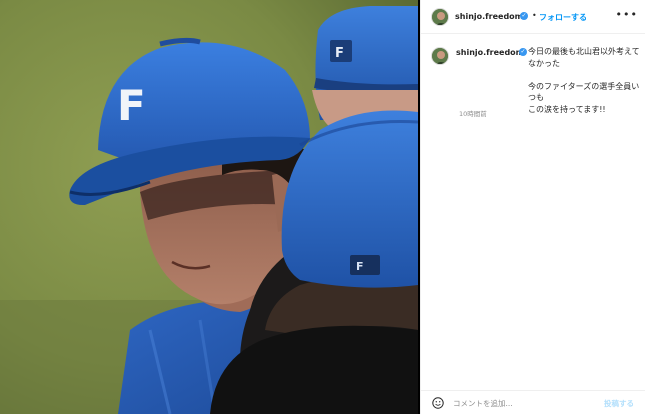 This screenshot has height=414, width=645. Describe the element at coordinates (563, 17) in the screenshot. I see `follow-button: フォローする` at that location.